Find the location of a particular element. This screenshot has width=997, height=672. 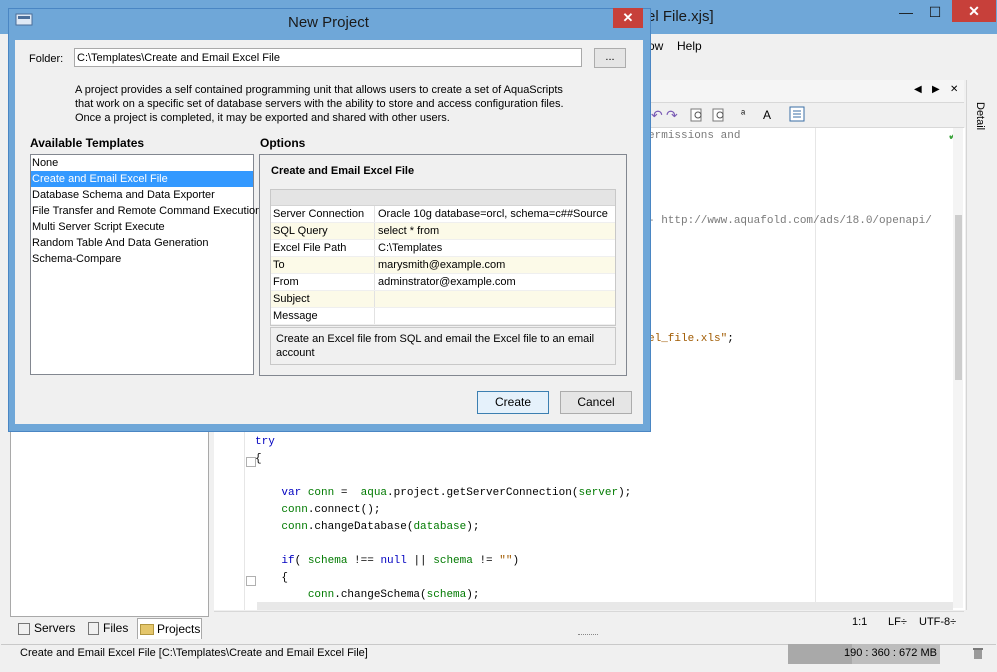

template-item: Database Schema and Data Exporter is located at coordinates (142, 195).